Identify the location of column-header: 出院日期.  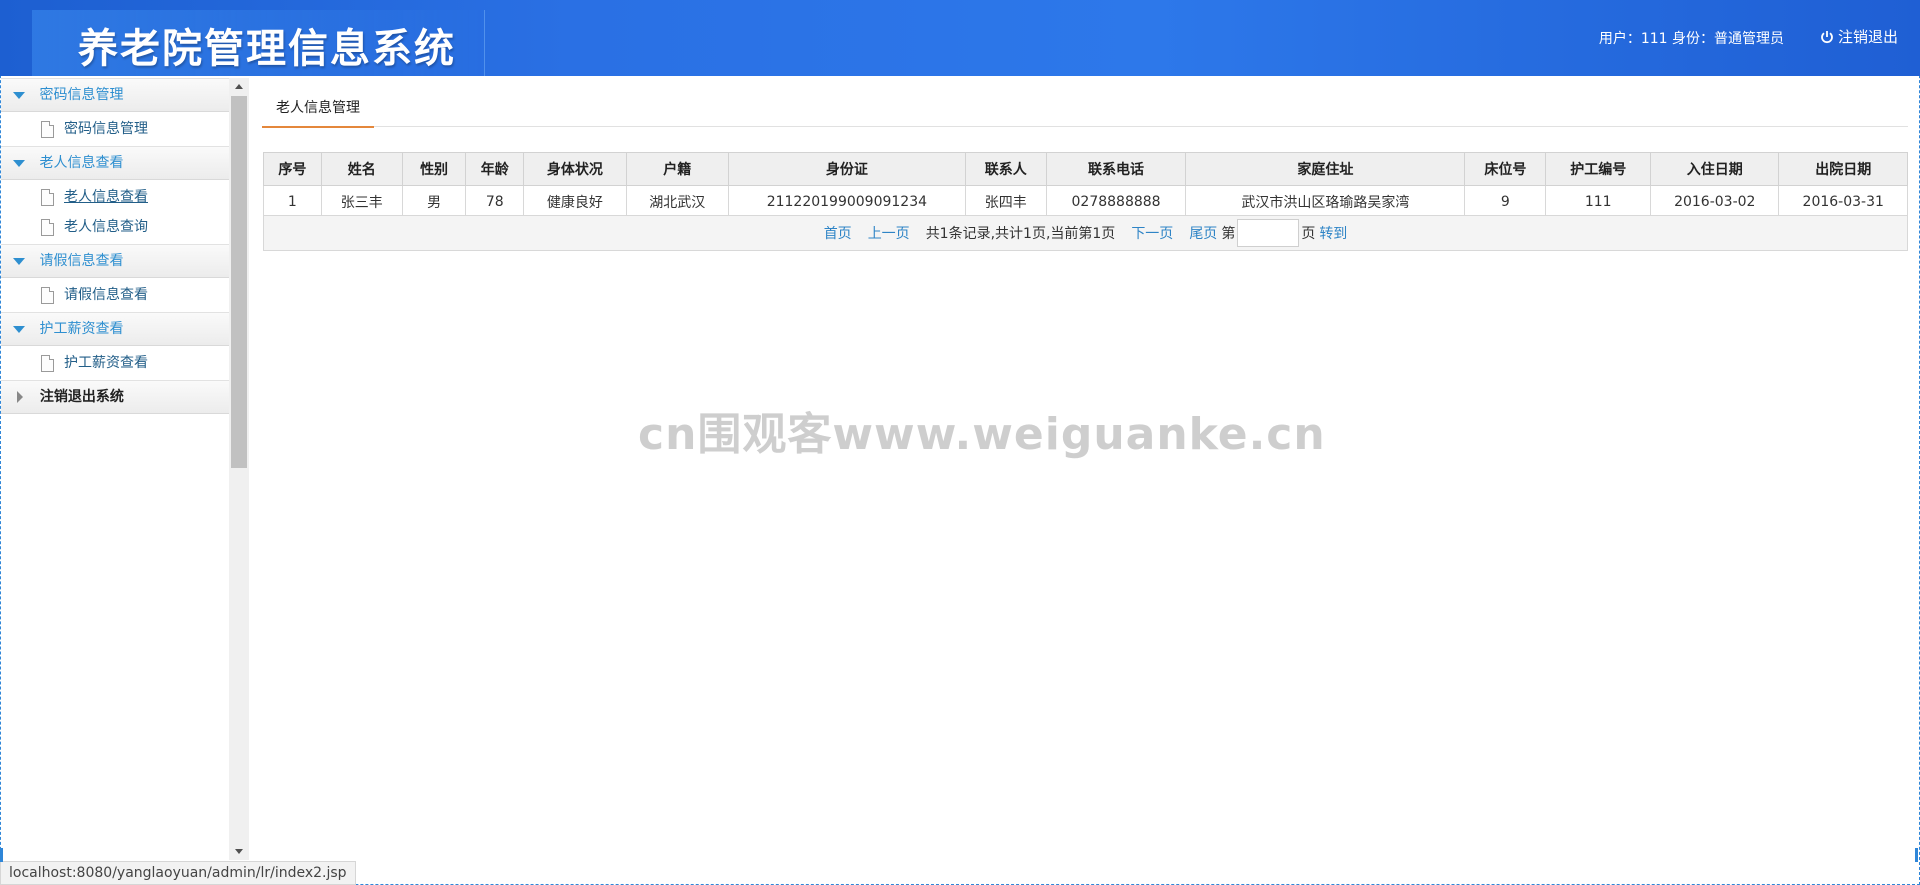
(1843, 169).